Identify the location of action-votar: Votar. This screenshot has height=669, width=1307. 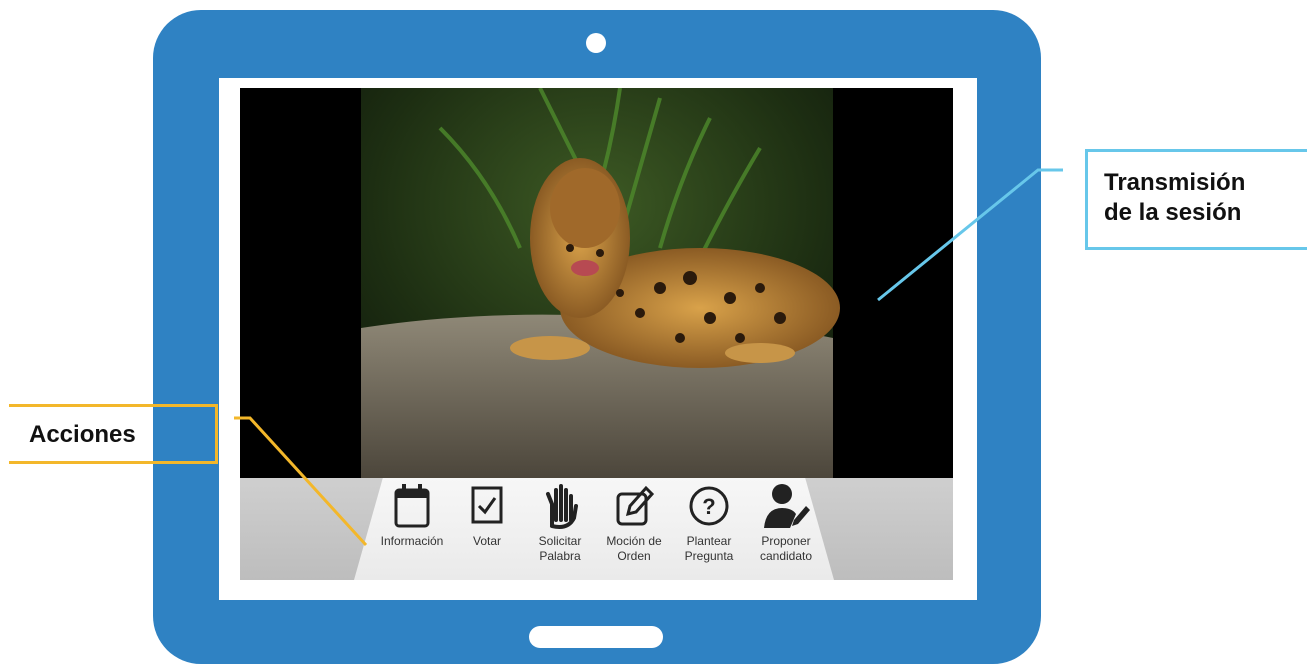
(487, 514).